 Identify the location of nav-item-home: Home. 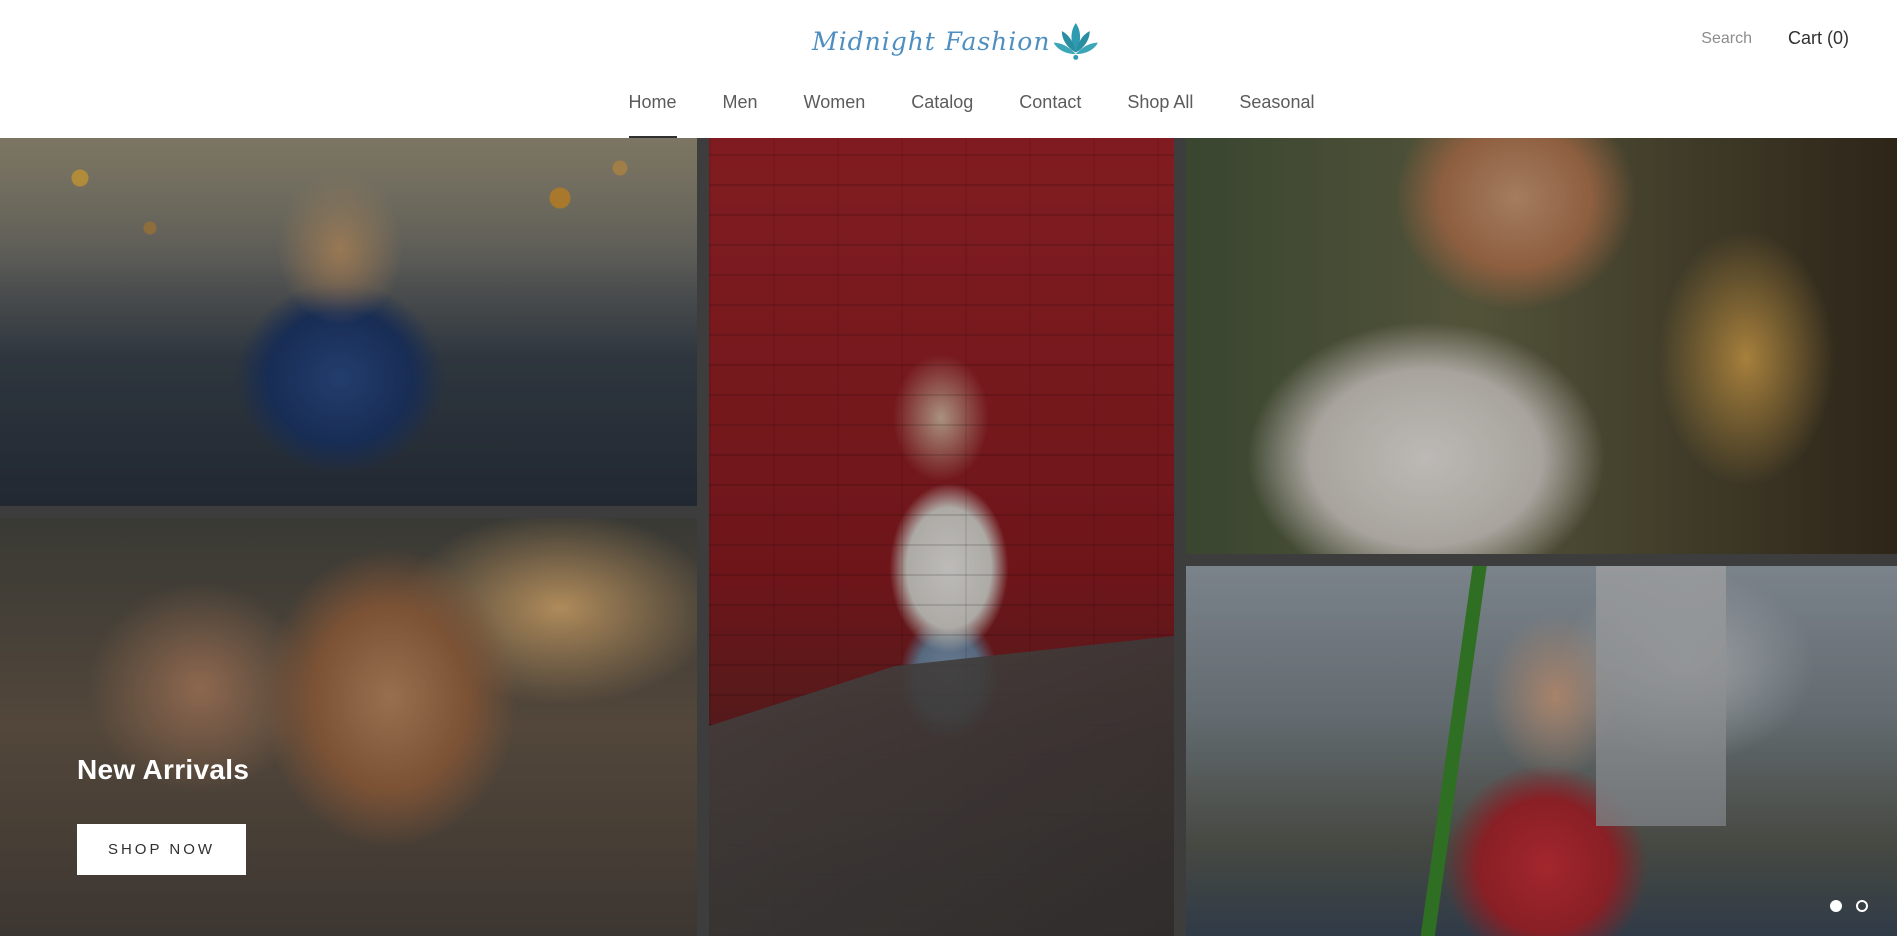
(652, 115).